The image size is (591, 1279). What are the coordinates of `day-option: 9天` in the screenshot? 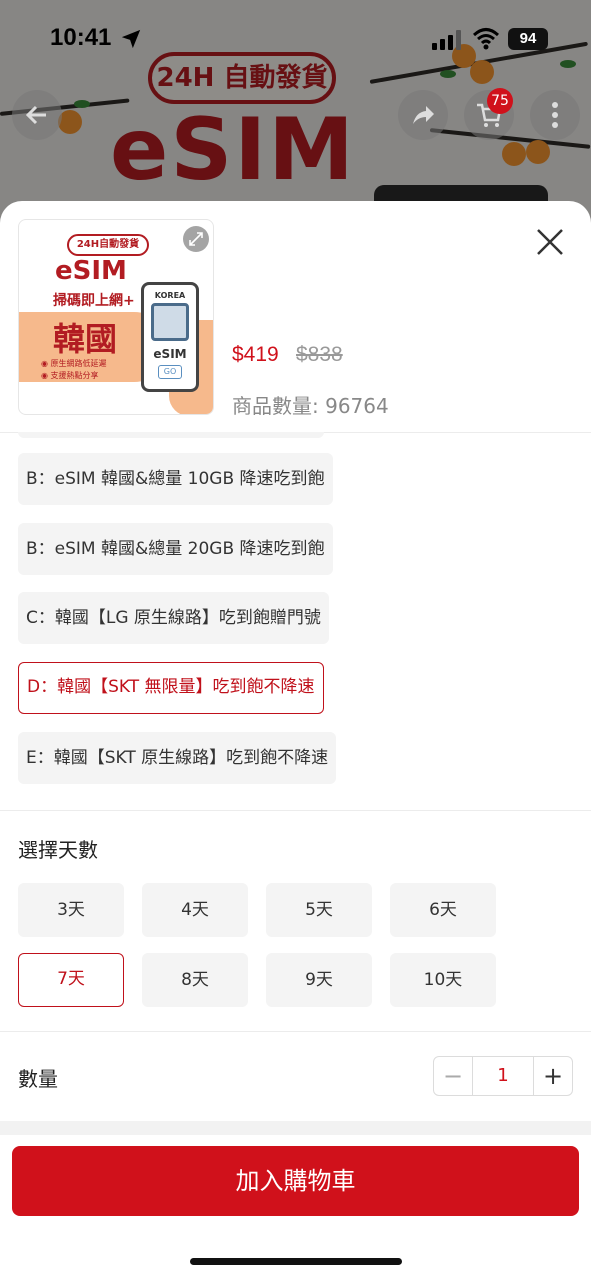 It's located at (319, 980).